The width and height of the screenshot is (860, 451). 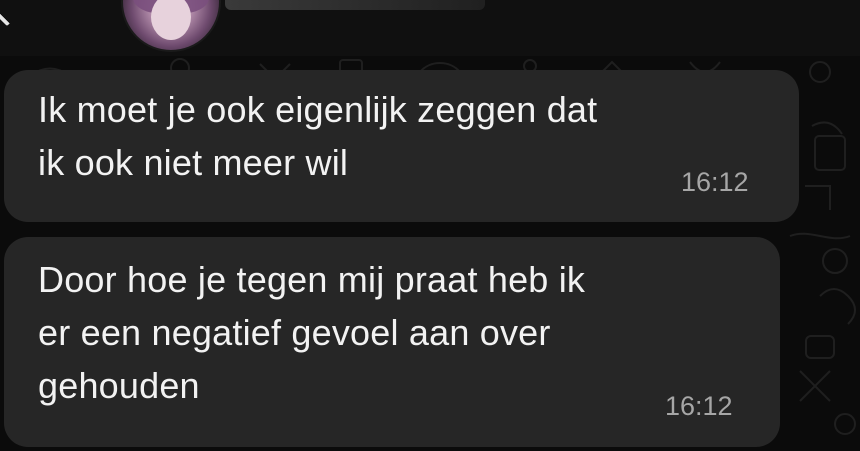 What do you see at coordinates (318, 109) in the screenshot?
I see `message-line: Ik moet je ook eigenlijk zeggen dat` at bounding box center [318, 109].